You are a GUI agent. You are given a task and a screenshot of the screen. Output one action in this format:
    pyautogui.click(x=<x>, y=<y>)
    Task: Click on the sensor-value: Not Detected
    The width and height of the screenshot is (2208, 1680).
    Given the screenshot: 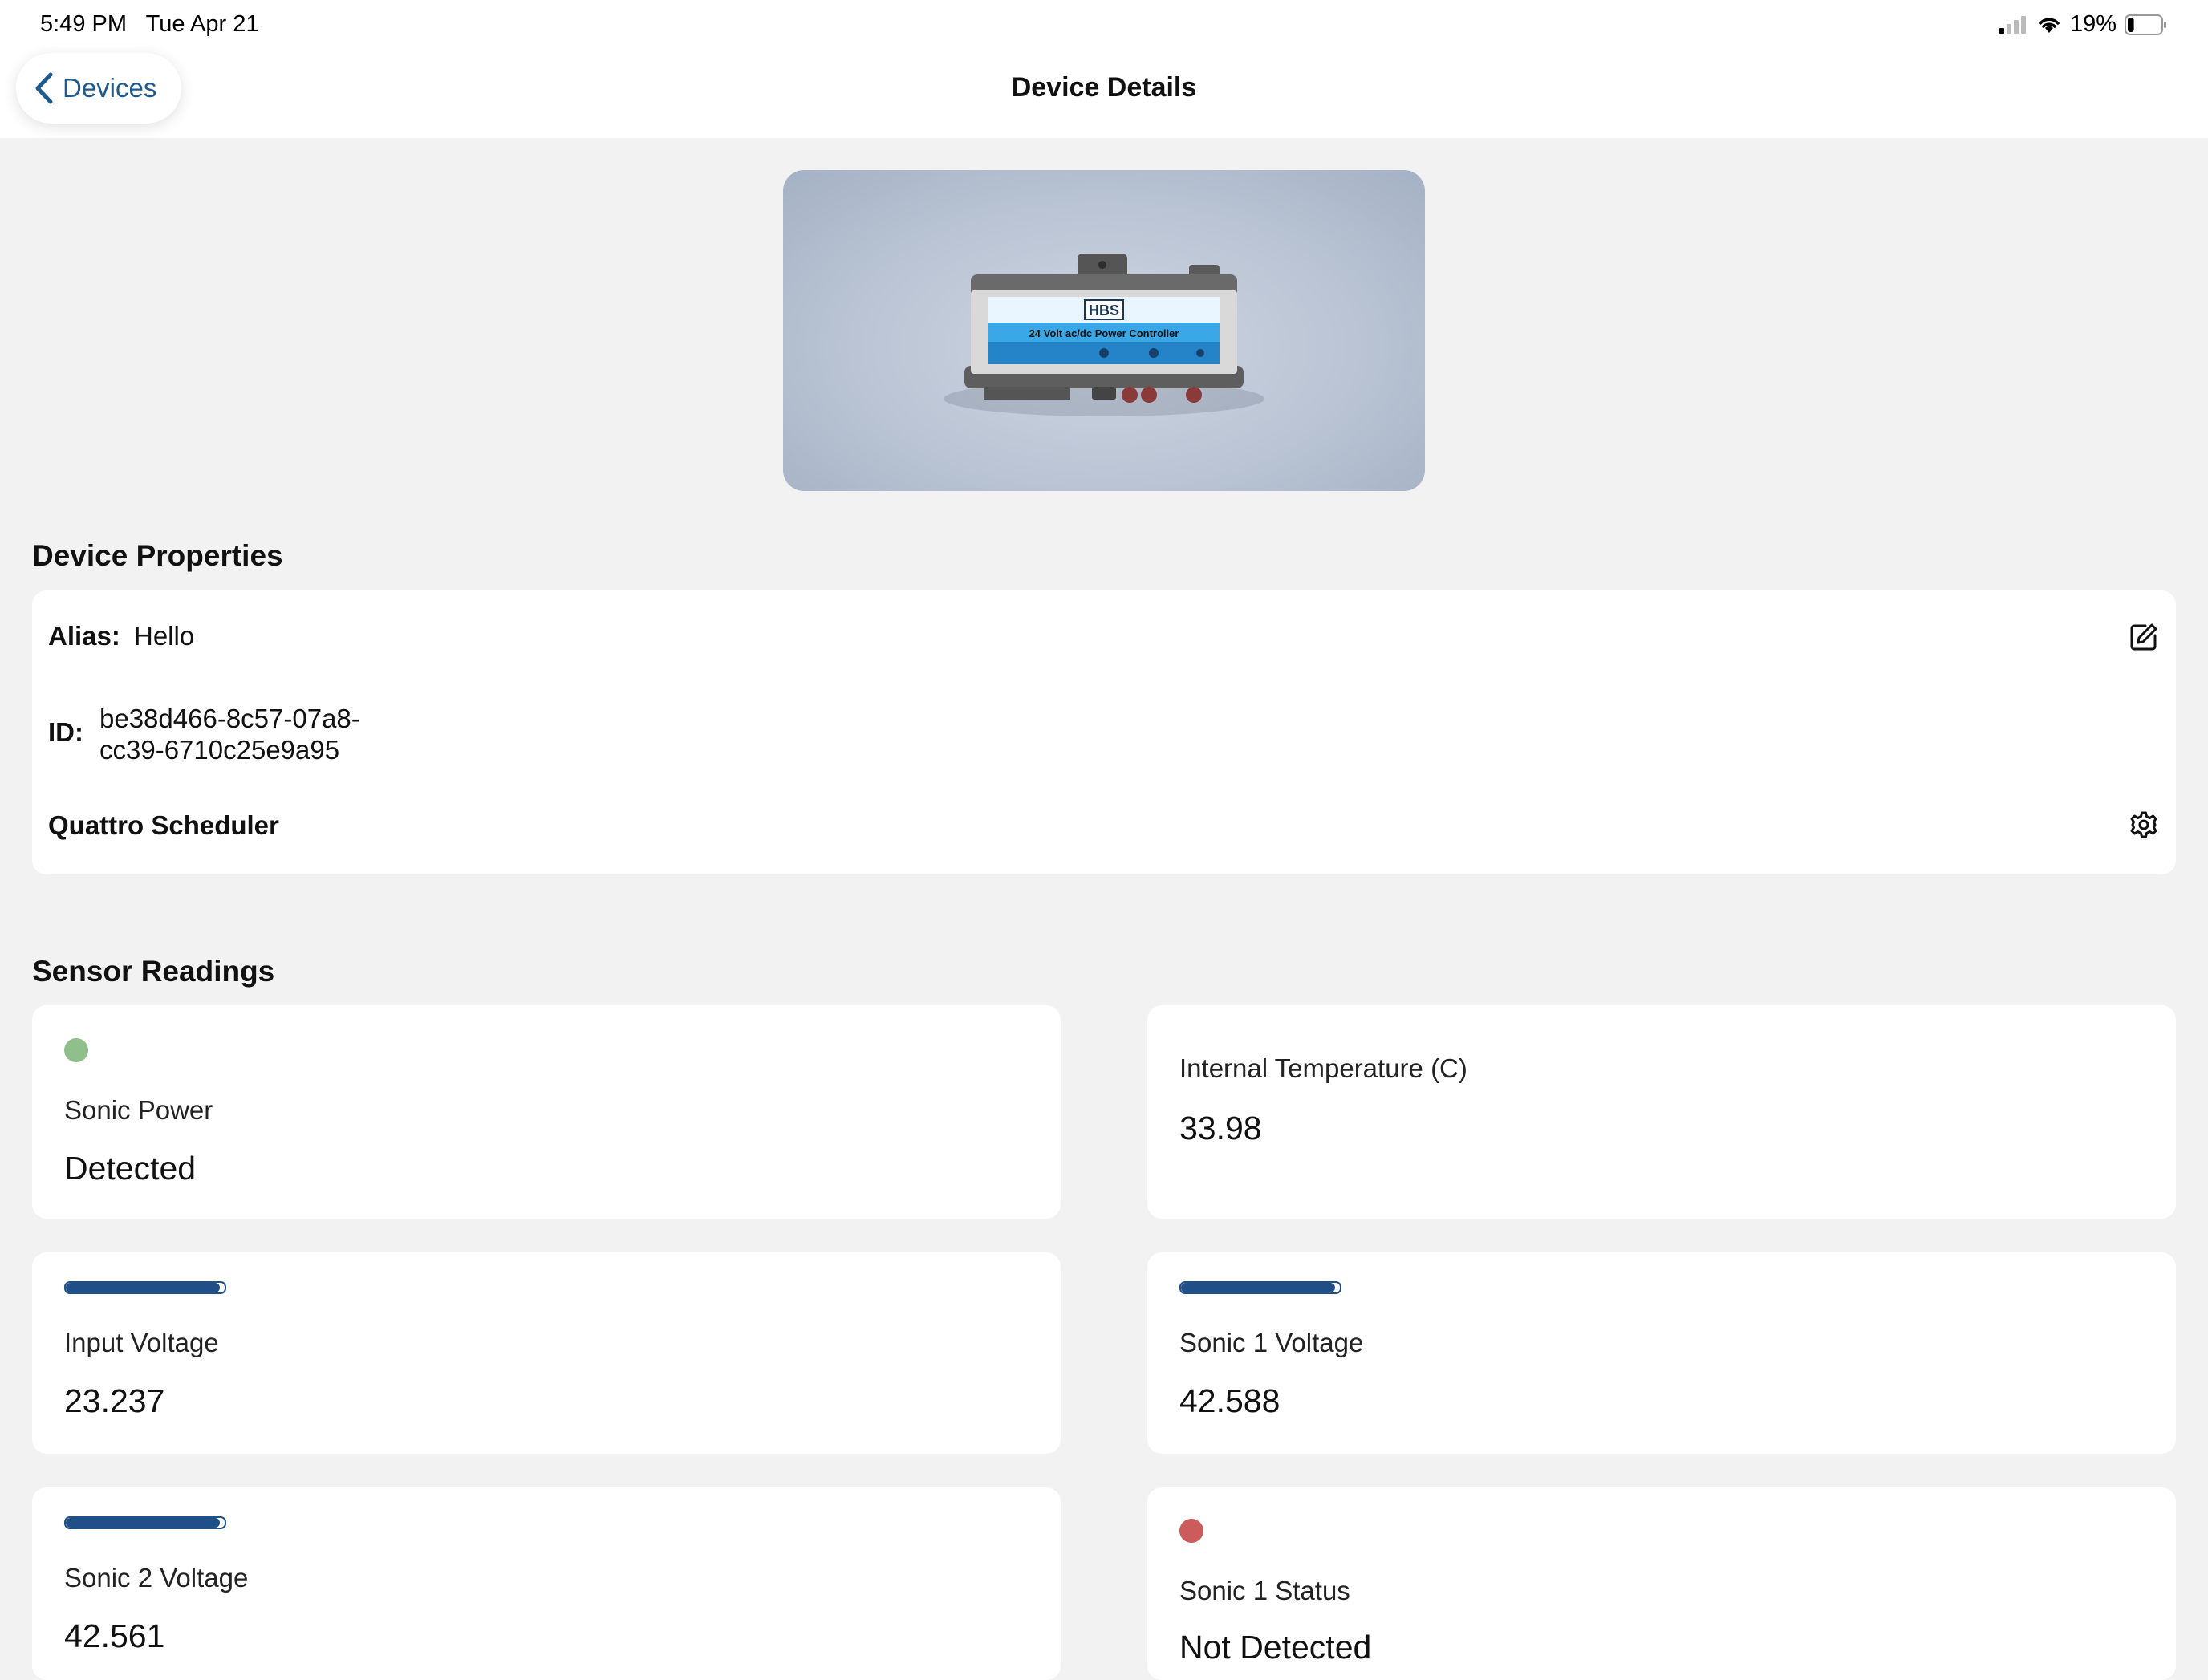 What is the action you would take?
    pyautogui.click(x=1275, y=1647)
    